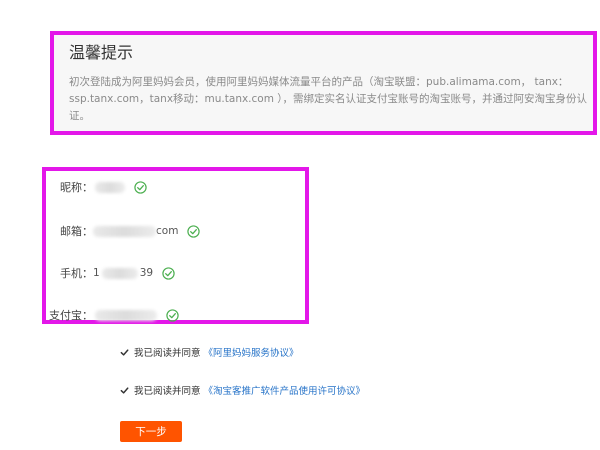 The height and width of the screenshot is (450, 600). I want to click on email-row: 邮箱： com, so click(123, 231).